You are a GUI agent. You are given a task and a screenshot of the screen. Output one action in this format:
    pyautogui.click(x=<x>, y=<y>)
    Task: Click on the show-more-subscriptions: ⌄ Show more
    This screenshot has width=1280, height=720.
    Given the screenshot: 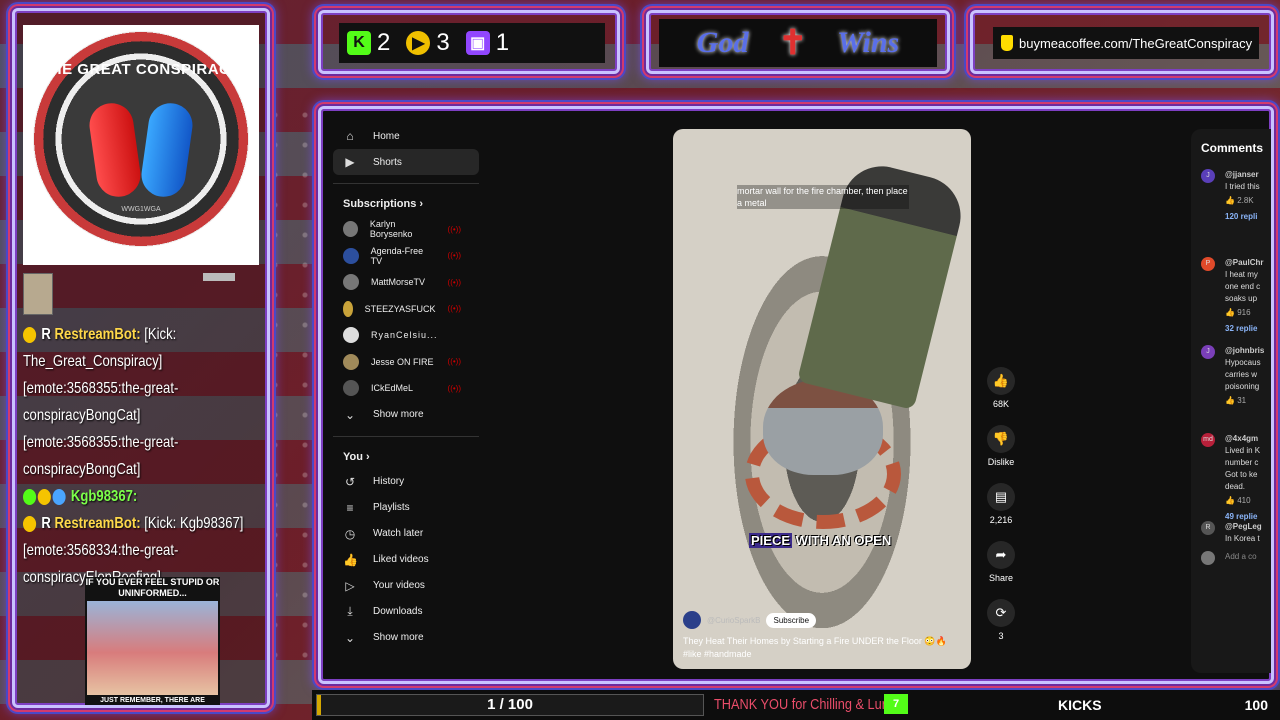 What is the action you would take?
    pyautogui.click(x=406, y=415)
    